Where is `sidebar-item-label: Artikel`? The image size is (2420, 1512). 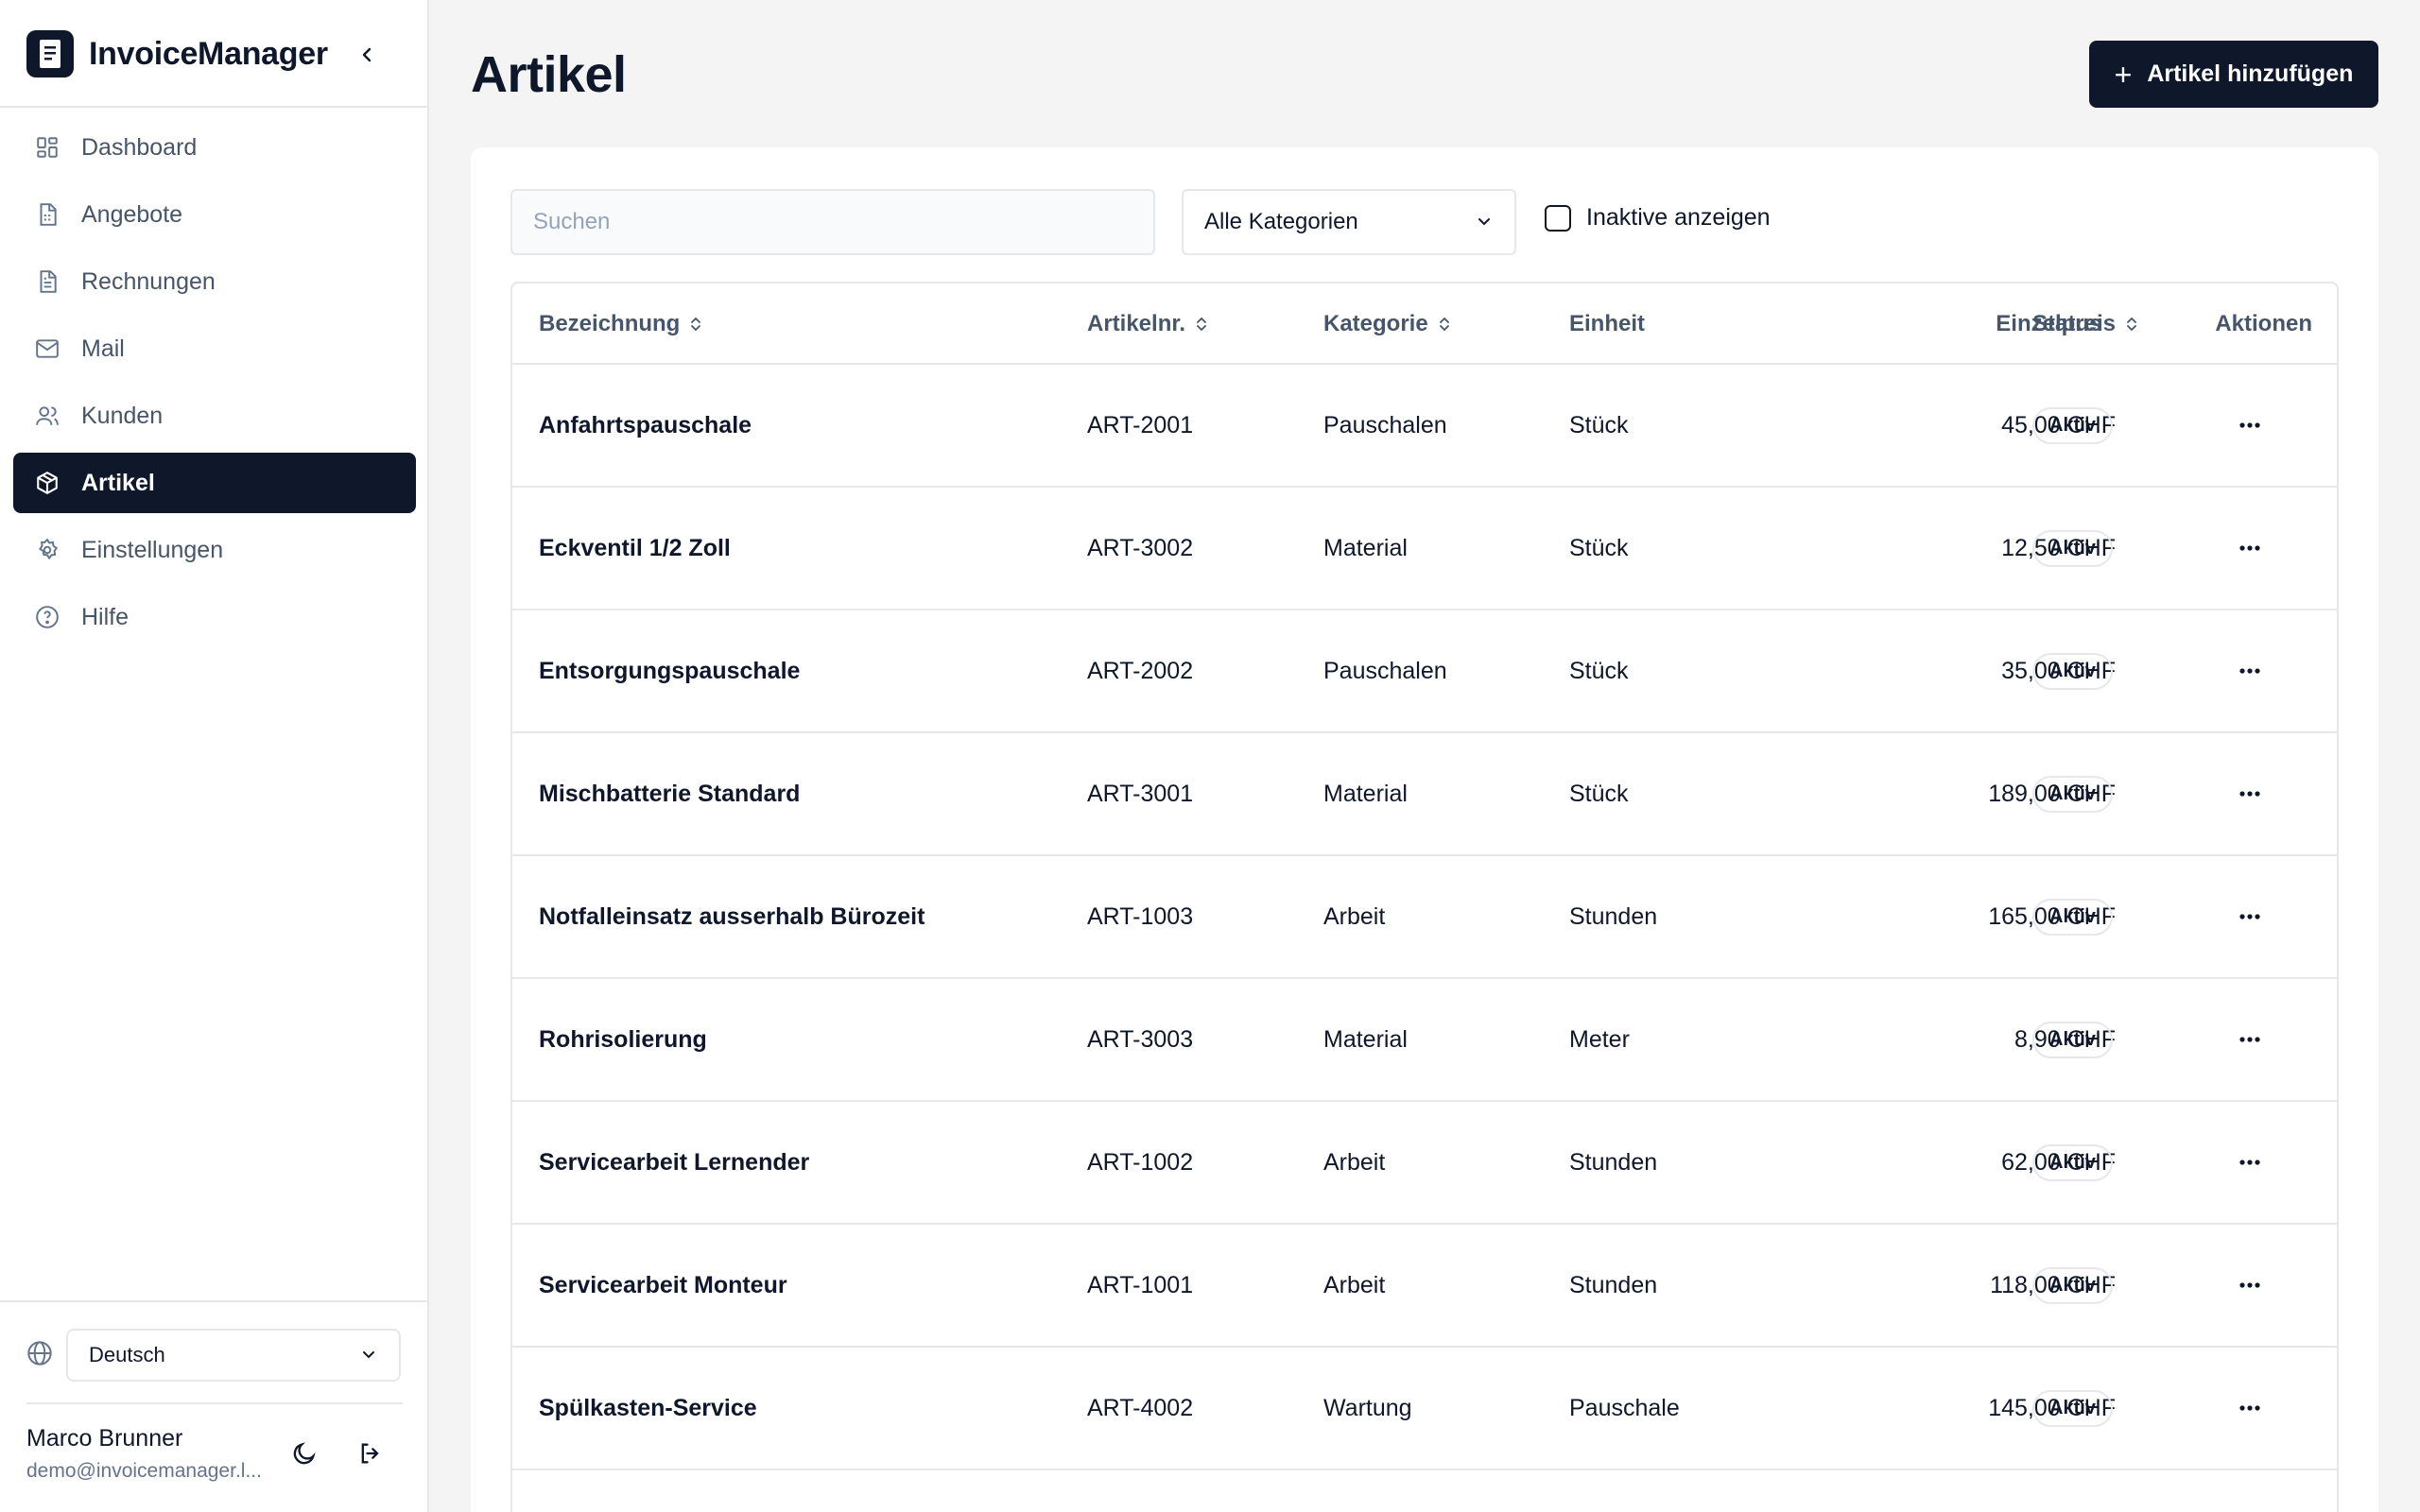 sidebar-item-label: Artikel is located at coordinates (118, 482).